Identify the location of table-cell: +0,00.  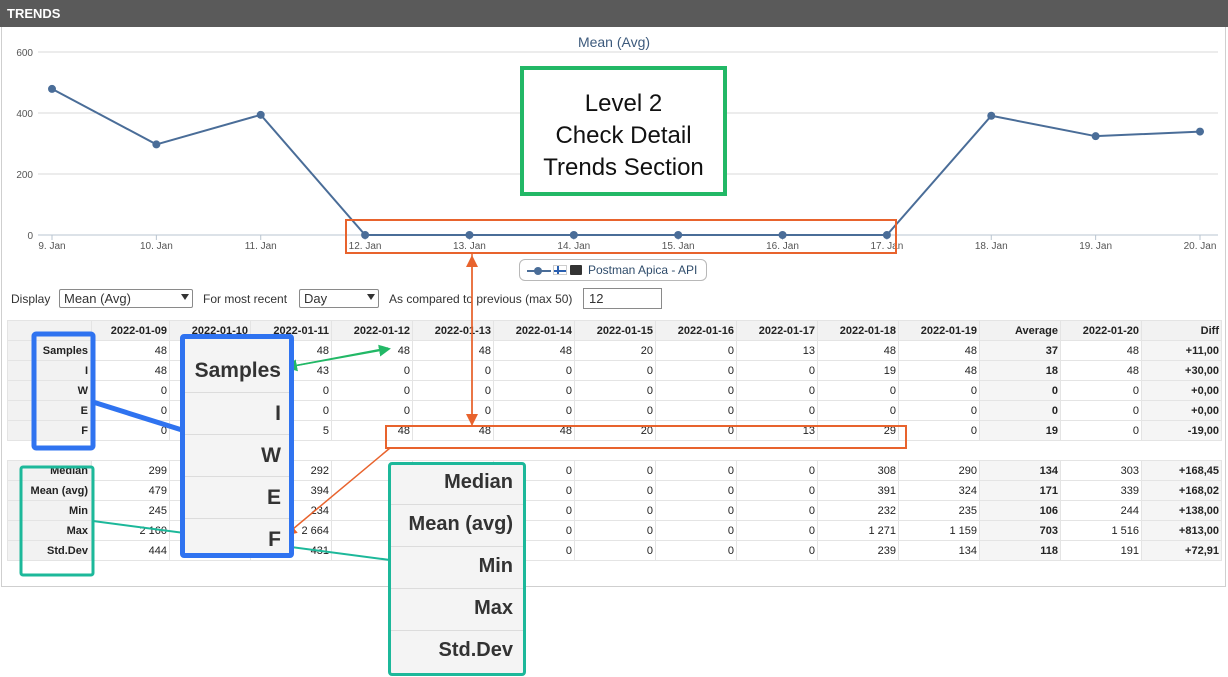
(1181, 390).